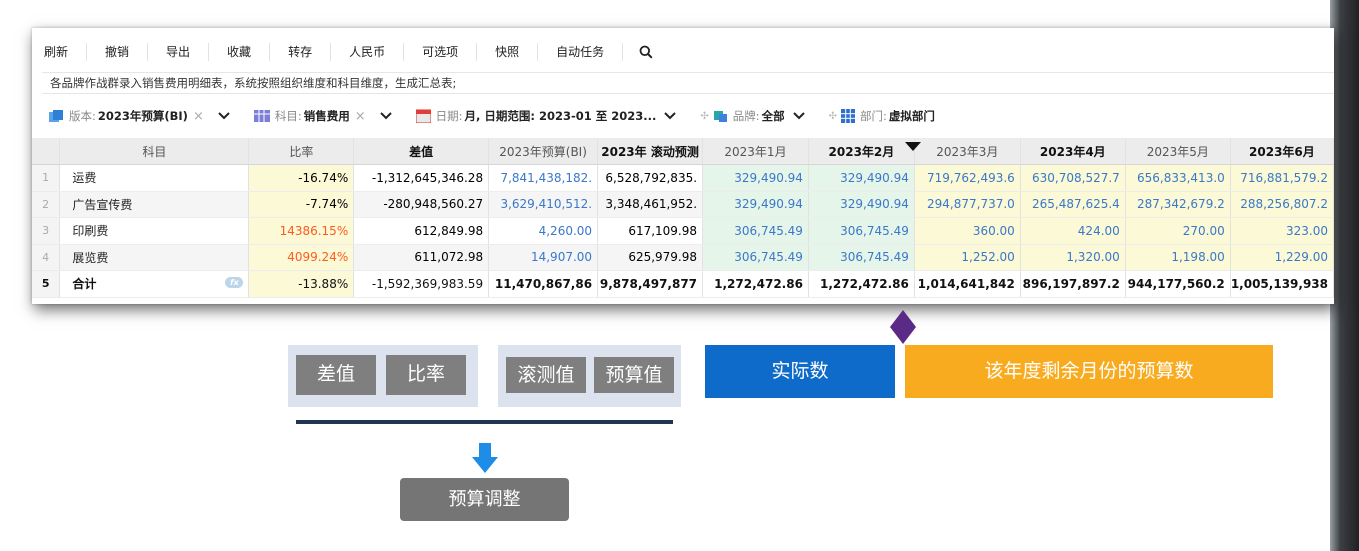  What do you see at coordinates (543, 151) in the screenshot?
I see `col-header-budget: 2023年预算(BI)` at bounding box center [543, 151].